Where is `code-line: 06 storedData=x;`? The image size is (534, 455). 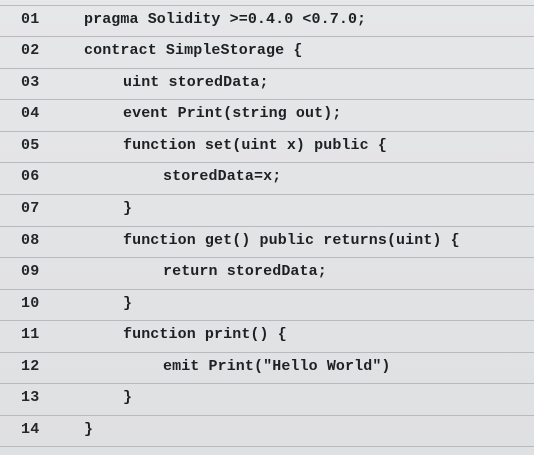
code-line: 06 storedData=x; is located at coordinates (267, 177).